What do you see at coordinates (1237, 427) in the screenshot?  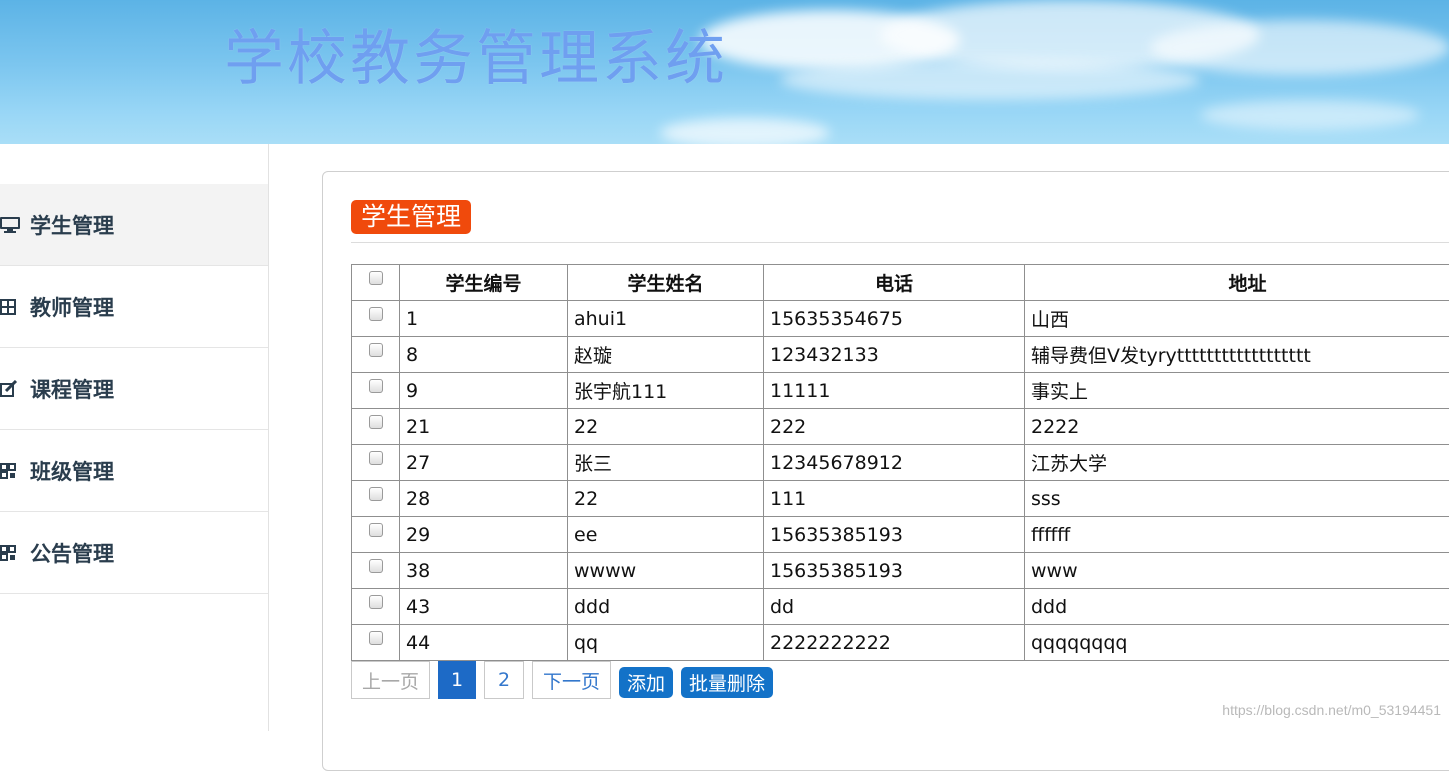 I see `cell-address: 2222` at bounding box center [1237, 427].